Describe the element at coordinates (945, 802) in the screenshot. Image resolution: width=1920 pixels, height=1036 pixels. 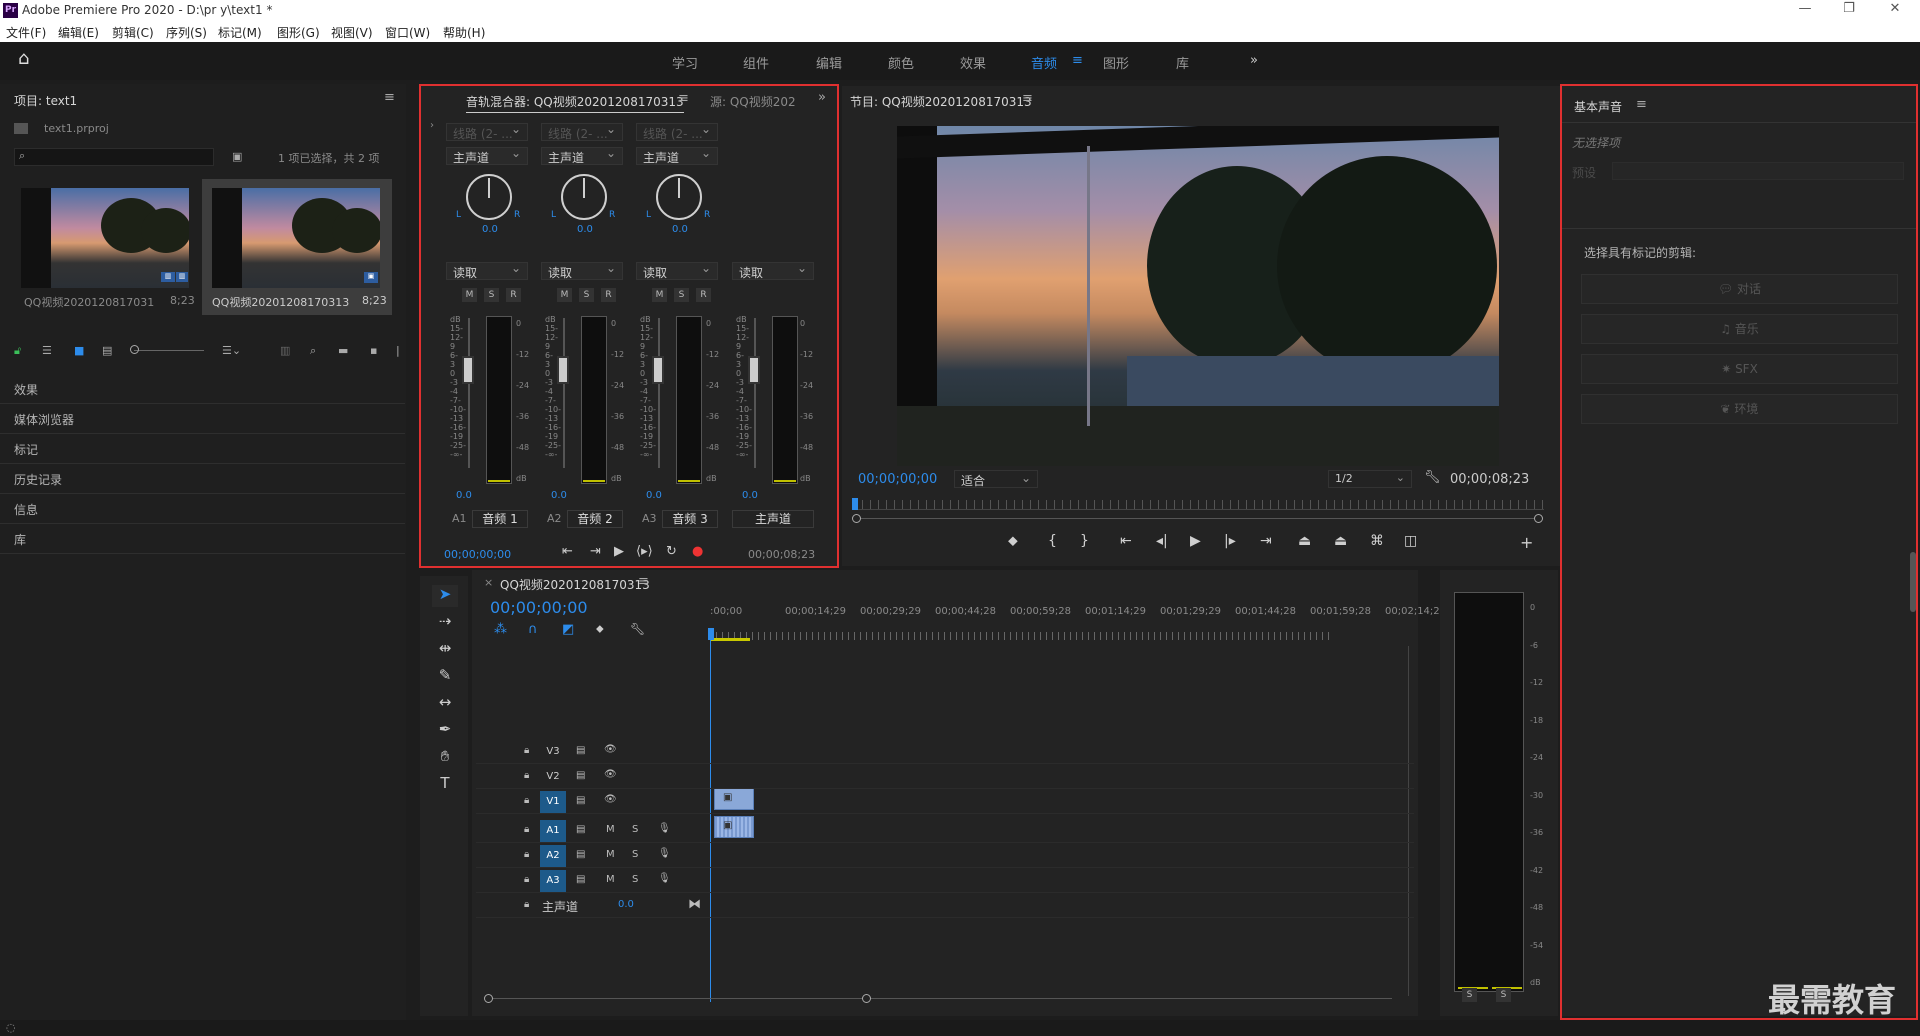
I see `video-track-row: 🔒︎ V1 ▤ 👁︎` at that location.